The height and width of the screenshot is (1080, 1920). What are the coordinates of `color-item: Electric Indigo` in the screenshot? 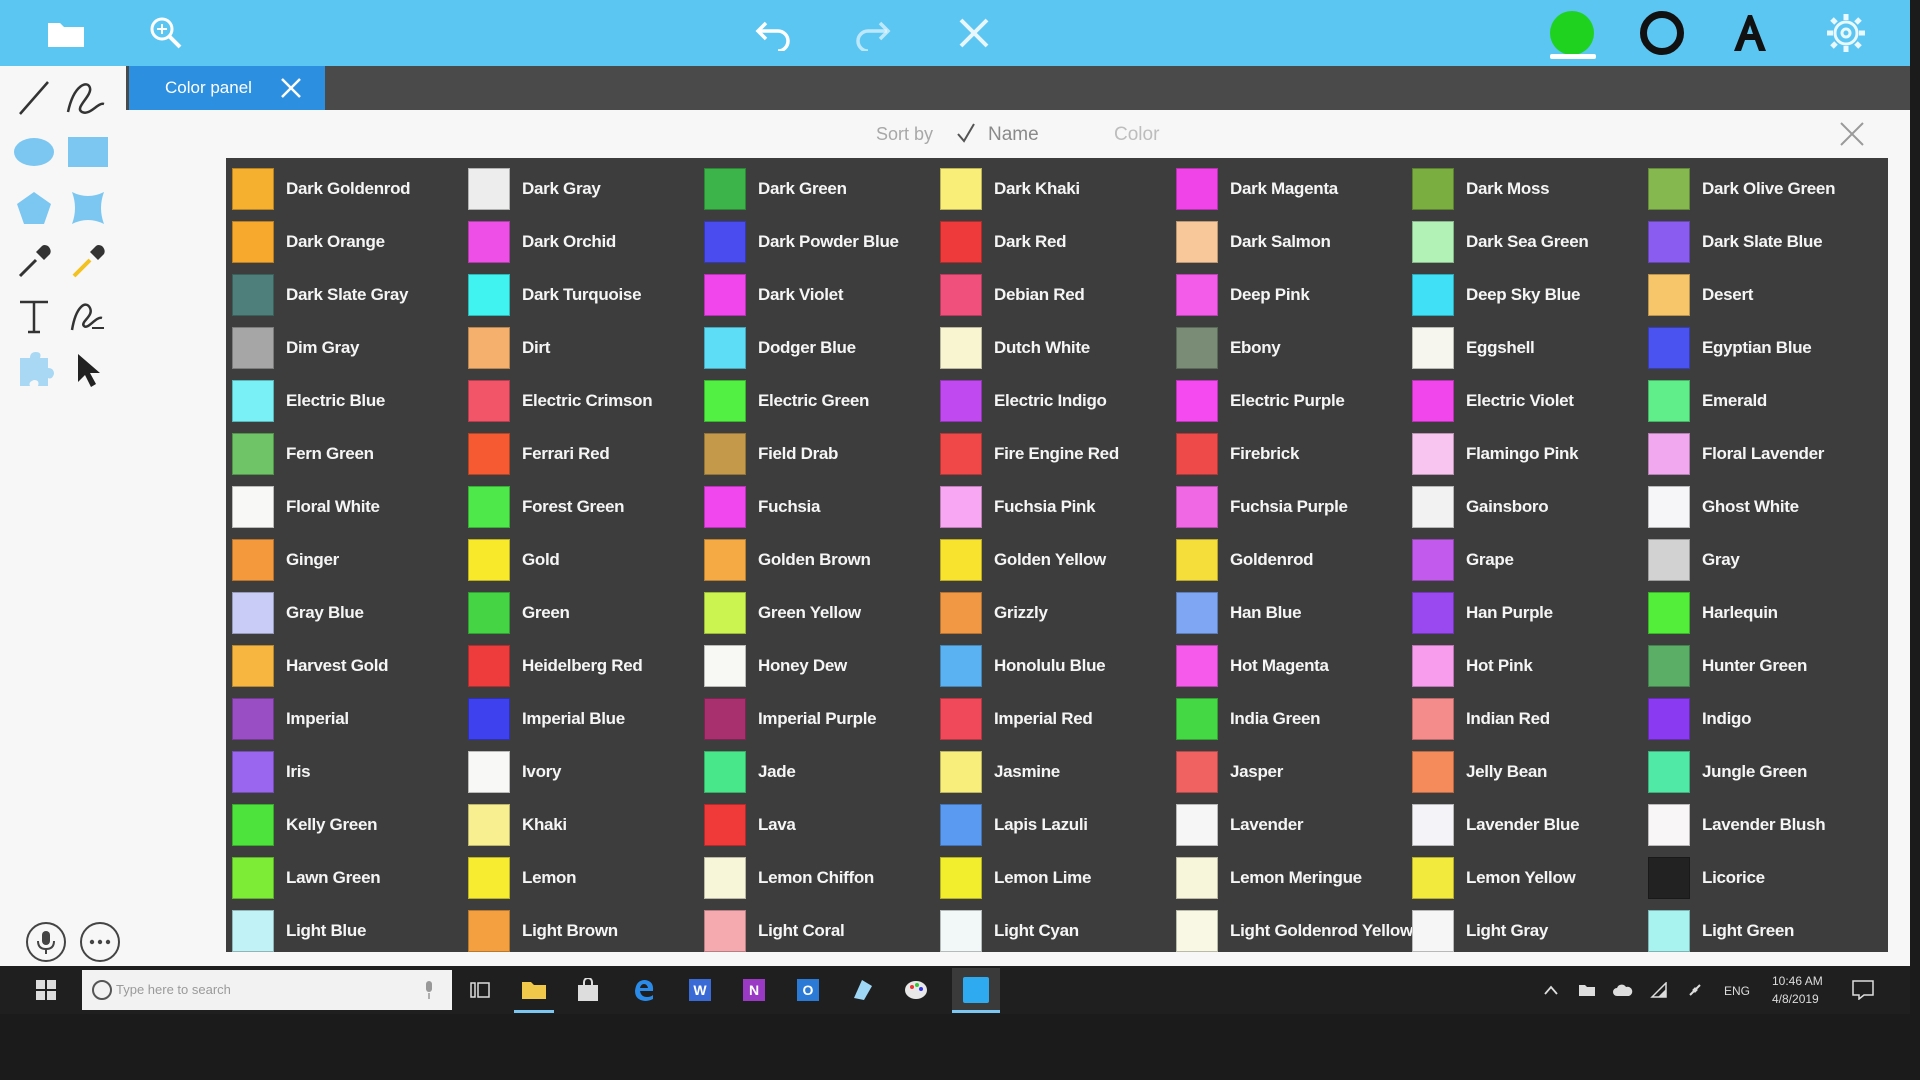 It's located at (1058, 400).